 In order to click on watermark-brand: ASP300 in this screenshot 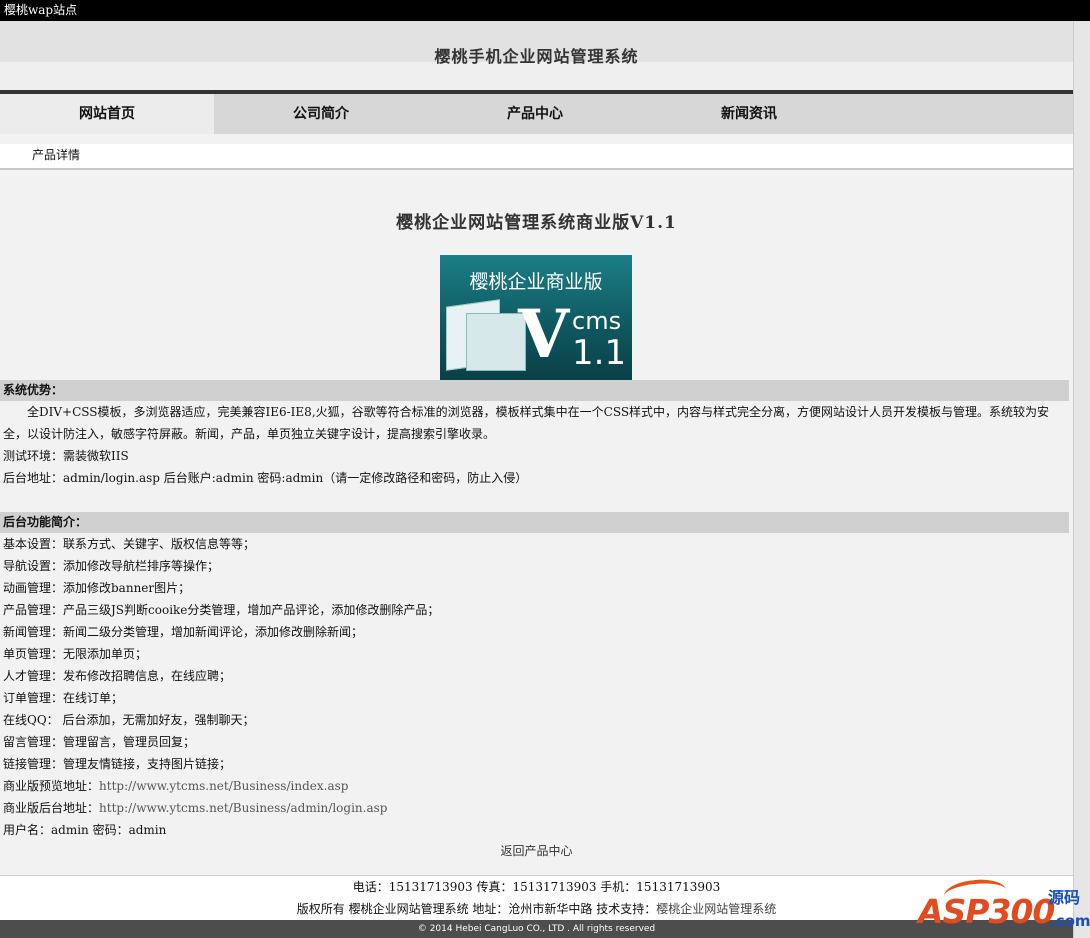, I will do `click(986, 911)`.